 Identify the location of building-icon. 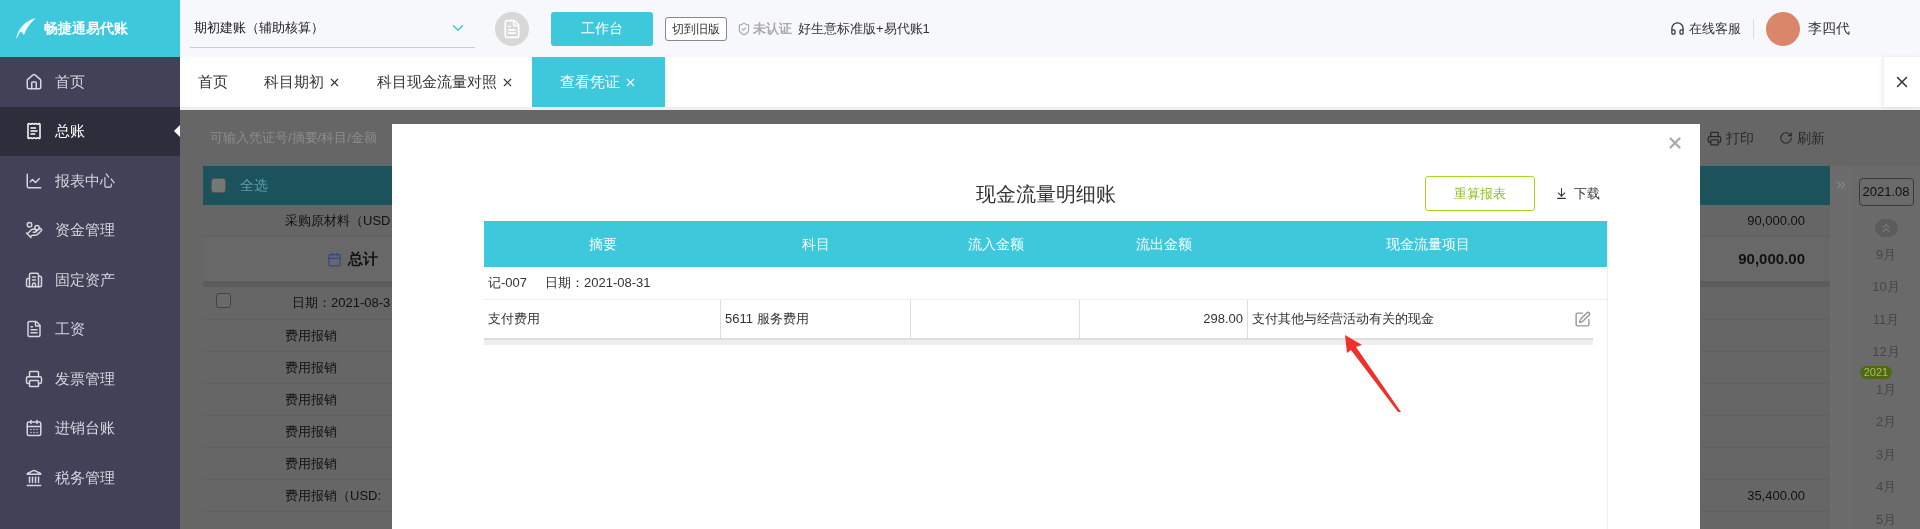
(34, 279).